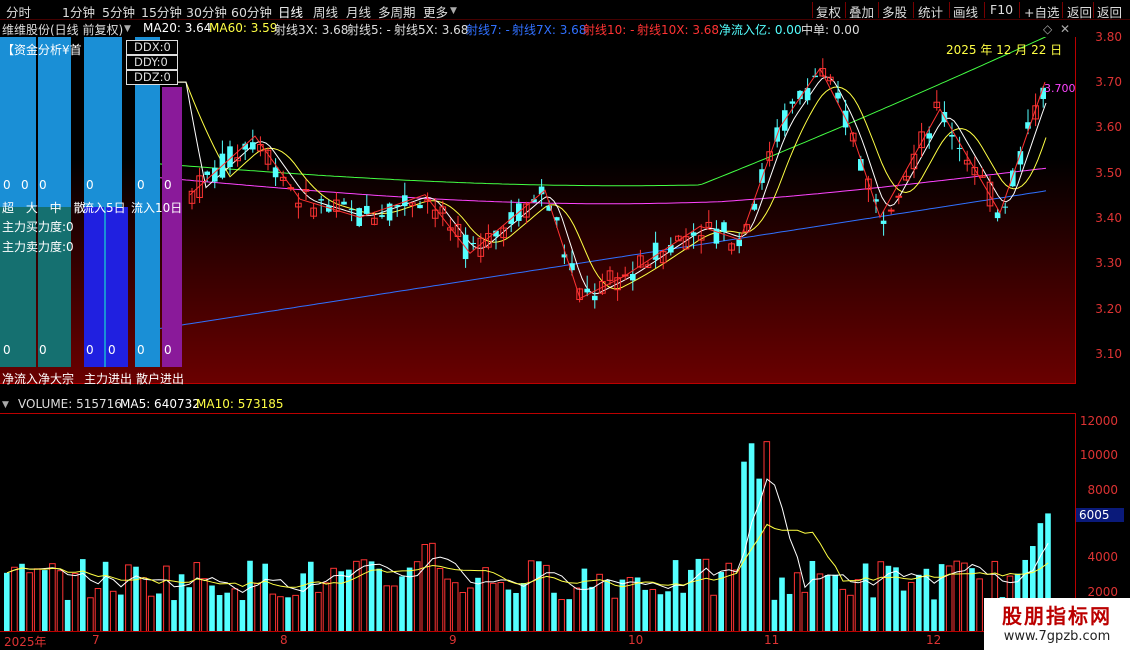 The height and width of the screenshot is (650, 1130). Describe the element at coordinates (861, 11) in the screenshot. I see `overlay-button: 叠加` at that location.